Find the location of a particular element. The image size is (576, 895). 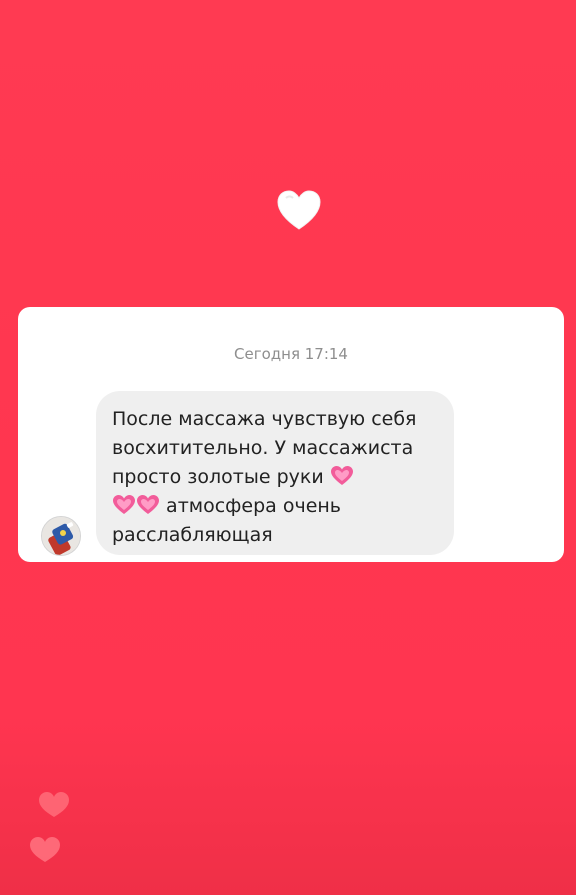

sender-avatar is located at coordinates (61, 536).